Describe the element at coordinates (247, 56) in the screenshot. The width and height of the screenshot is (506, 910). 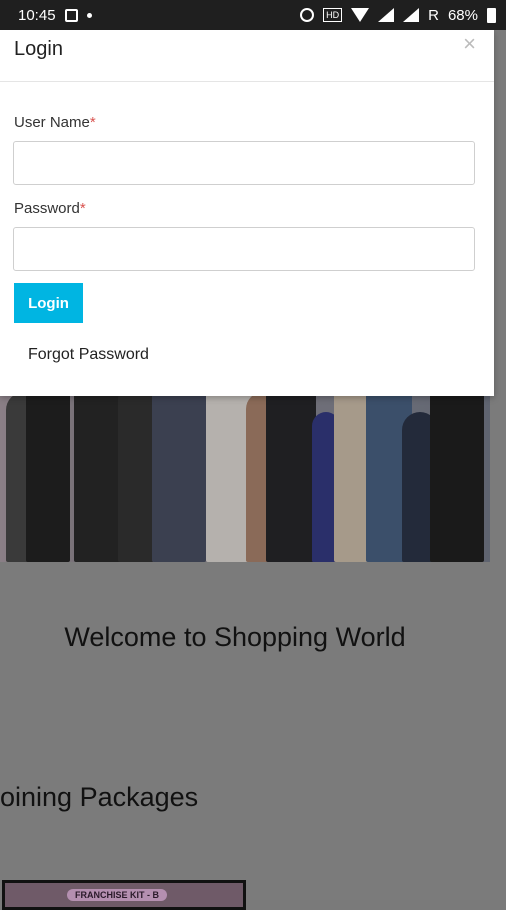
I see `modal-header: Login ×` at that location.